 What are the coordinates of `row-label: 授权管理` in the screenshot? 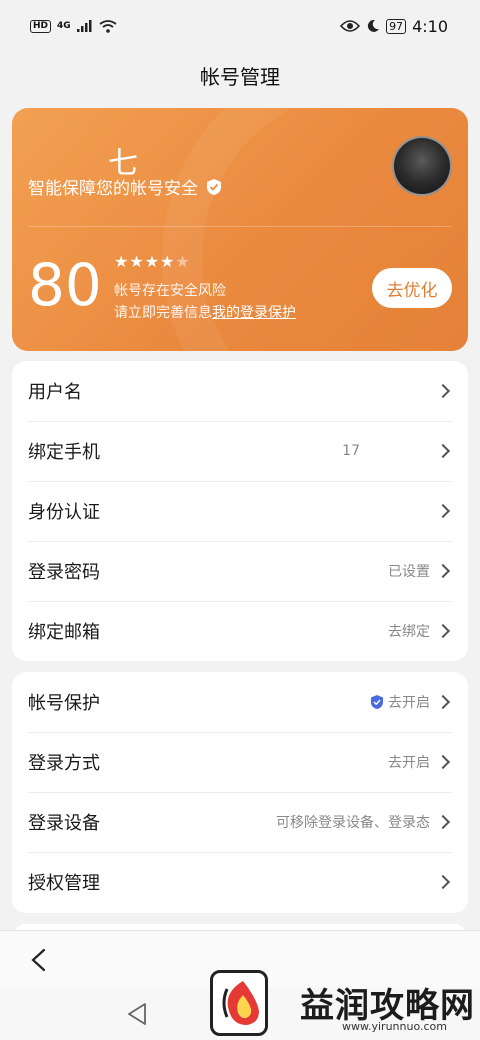 It's located at (64, 883).